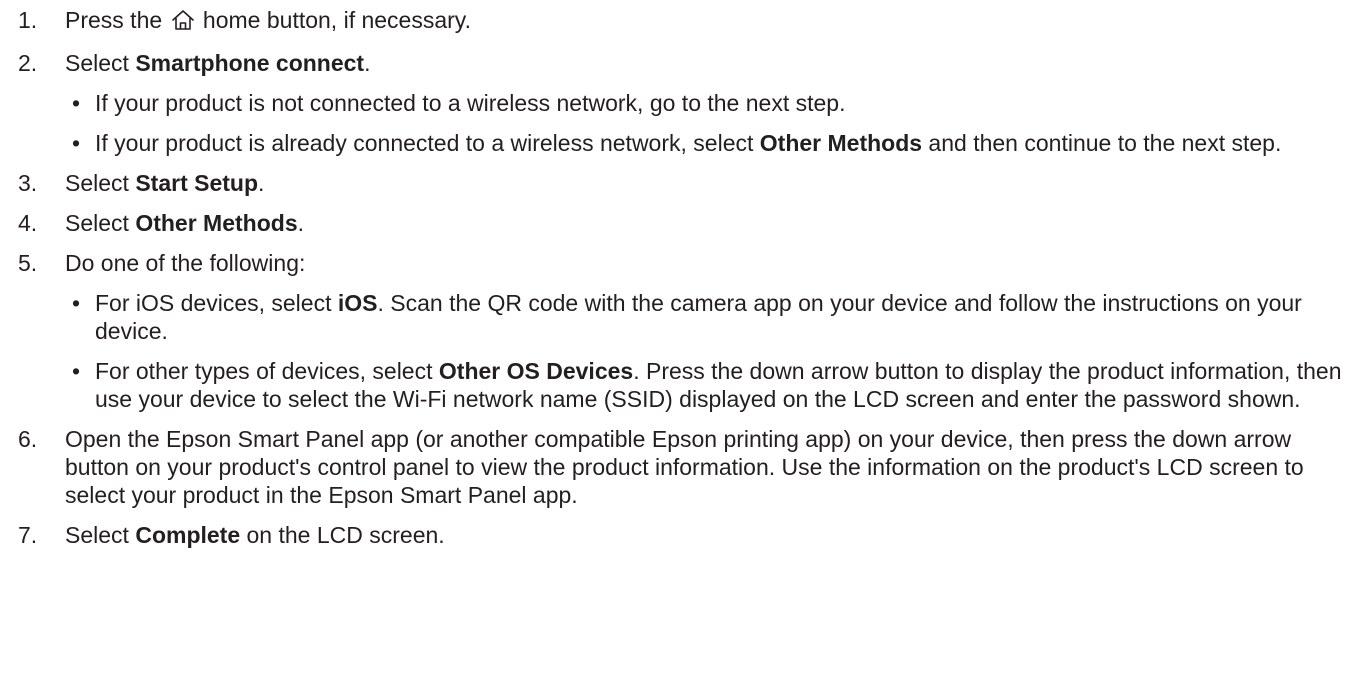  Describe the element at coordinates (197, 183) in the screenshot. I see `option-start-setup: Start Setup` at that location.